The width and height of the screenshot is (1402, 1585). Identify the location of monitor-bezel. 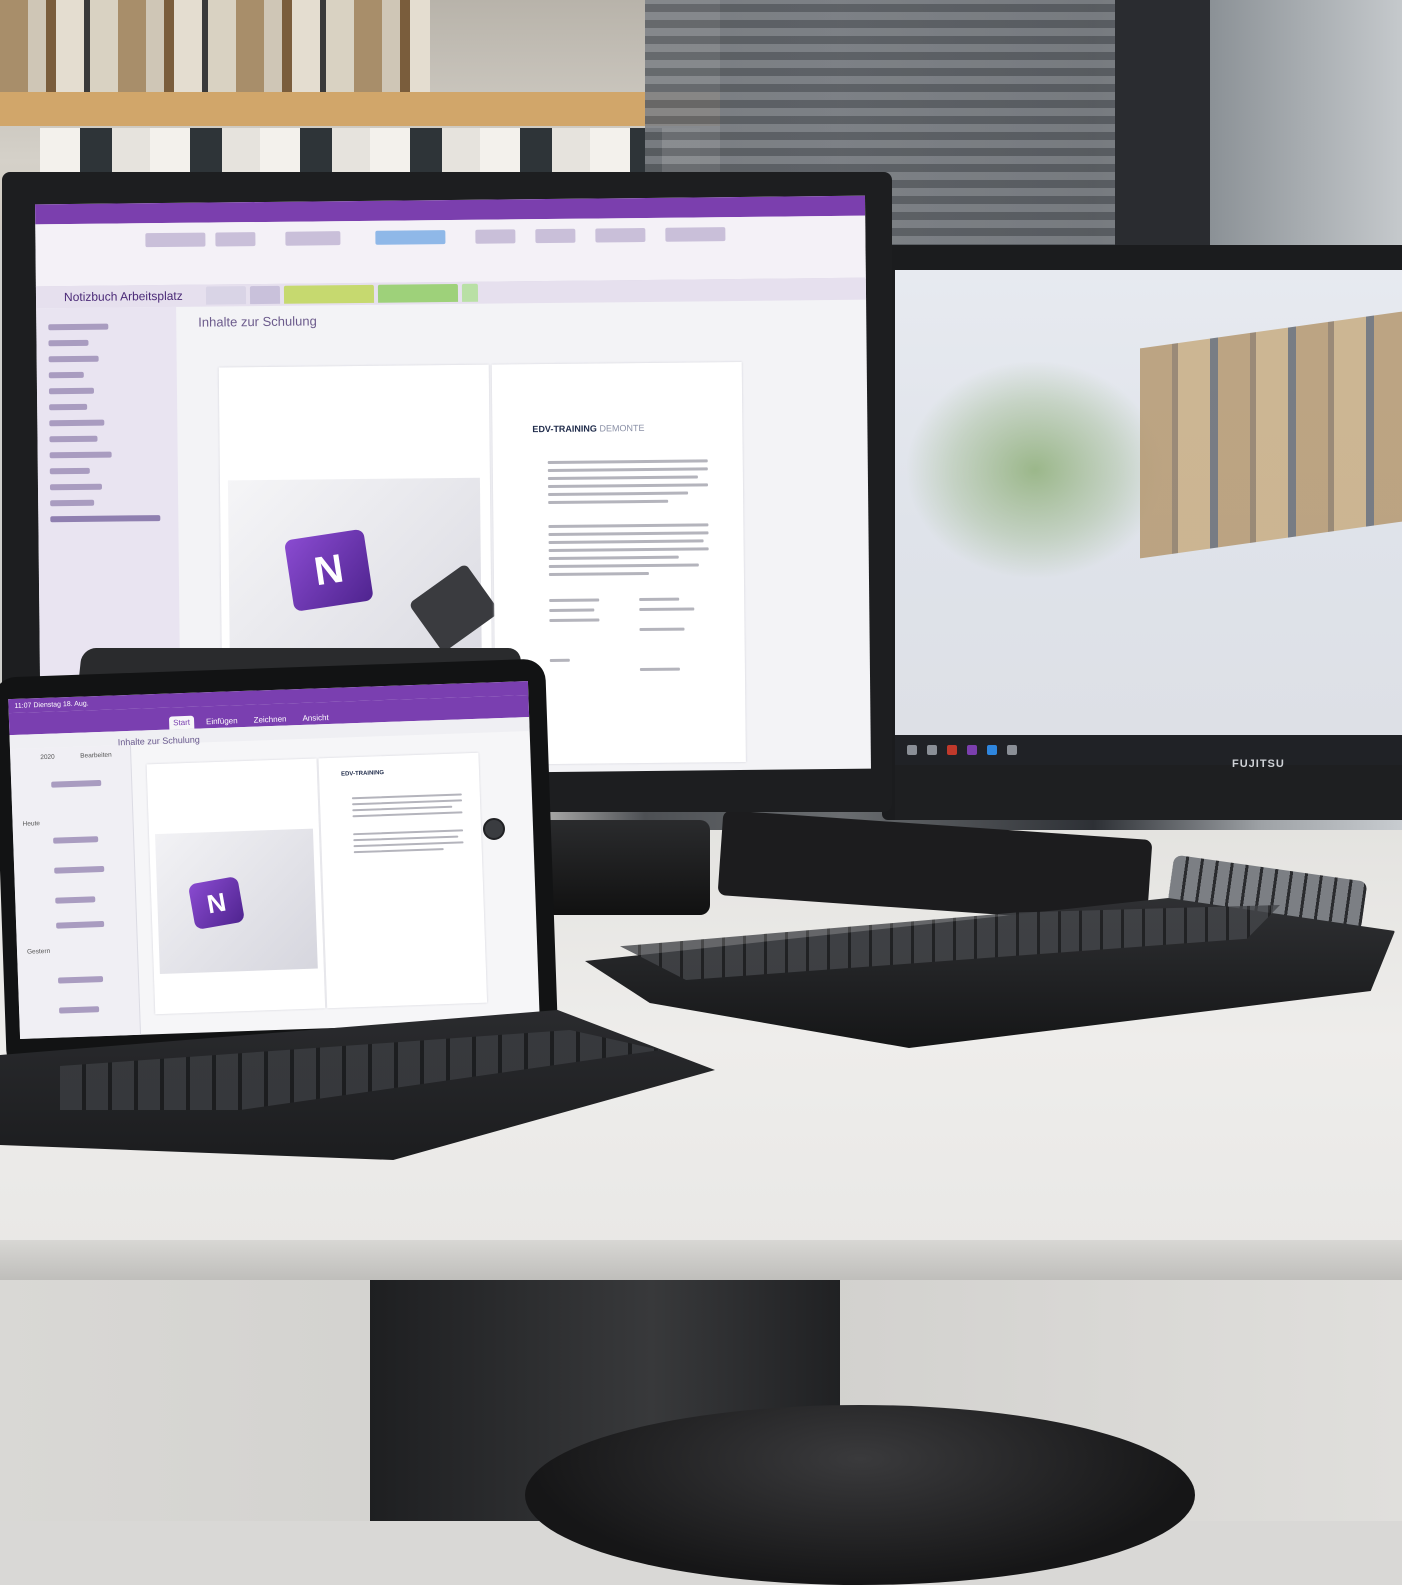
(1148, 792).